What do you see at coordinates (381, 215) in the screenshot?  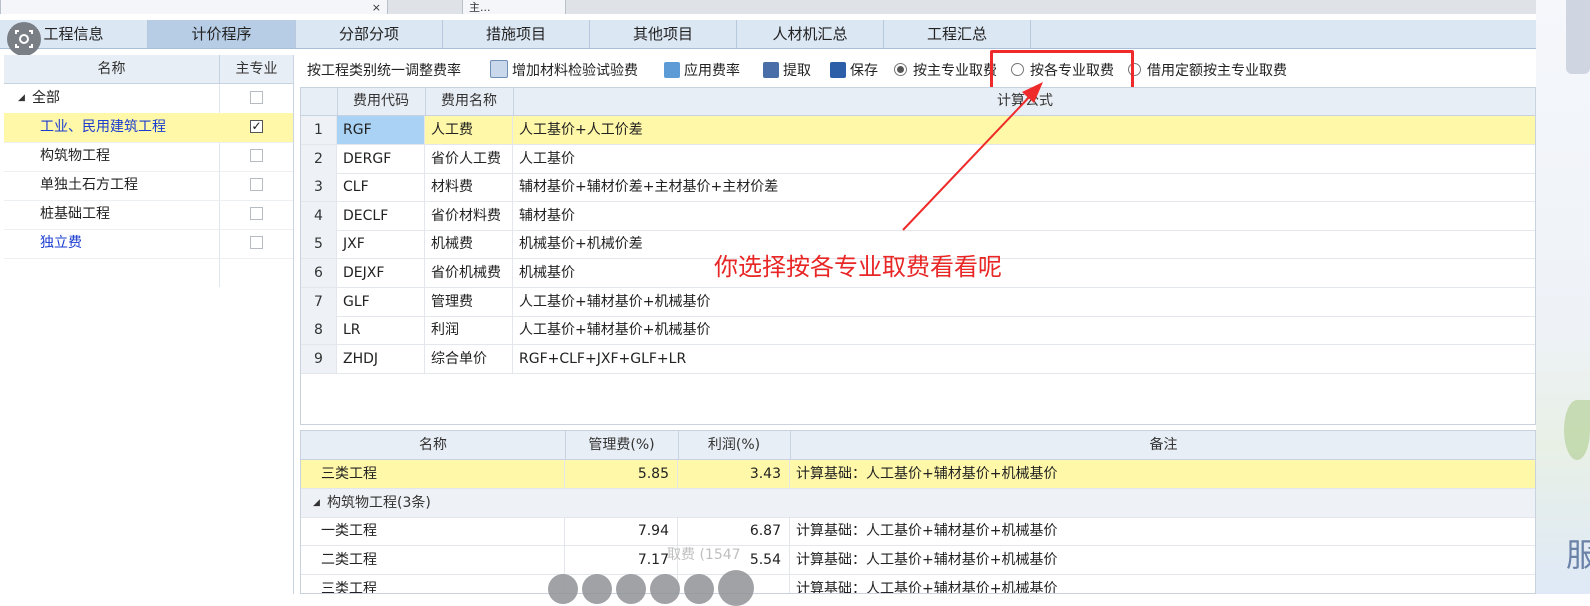 I see `fee-code-cell: DECLF` at bounding box center [381, 215].